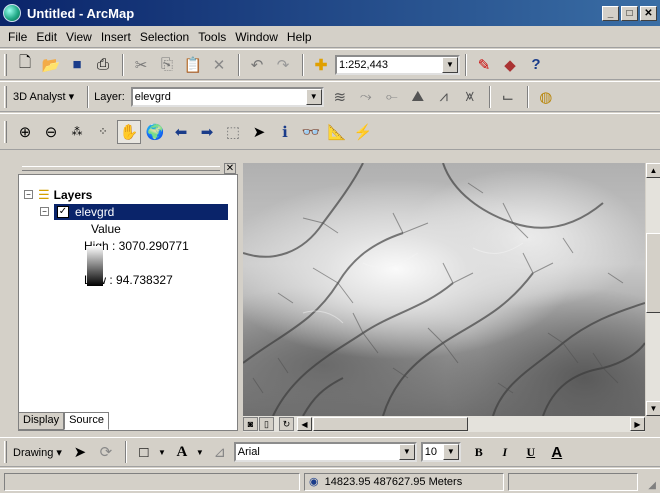  Describe the element at coordinates (283, 65) in the screenshot. I see `redo-icon: ↷` at that location.